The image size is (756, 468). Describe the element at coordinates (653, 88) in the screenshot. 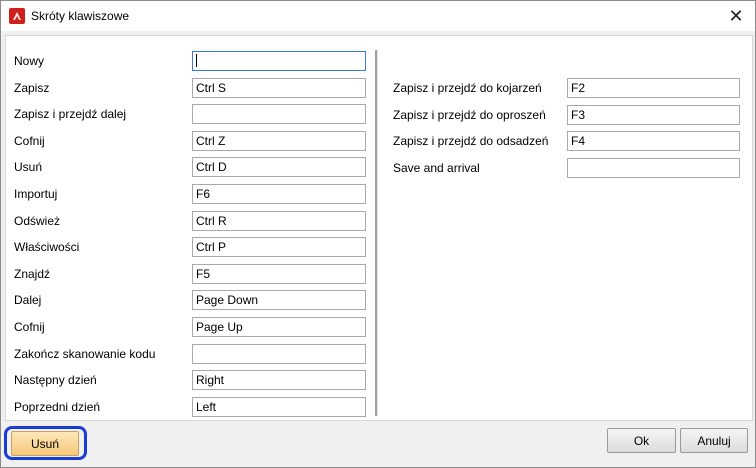

I see `right-shortcut-input: F2` at that location.